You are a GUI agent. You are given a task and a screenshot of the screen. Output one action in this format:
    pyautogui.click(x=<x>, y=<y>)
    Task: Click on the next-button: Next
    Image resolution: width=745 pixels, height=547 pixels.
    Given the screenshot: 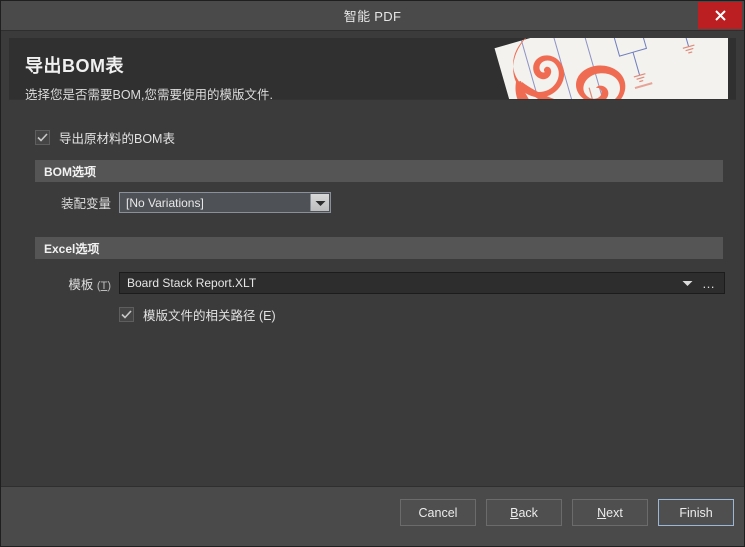 What is the action you would take?
    pyautogui.click(x=610, y=512)
    